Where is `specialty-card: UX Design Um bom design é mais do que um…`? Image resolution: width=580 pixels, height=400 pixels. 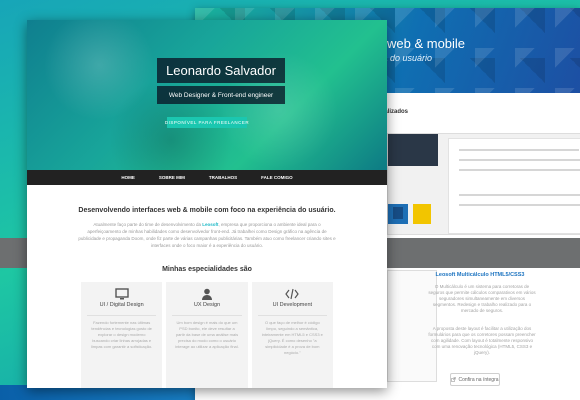 specialty-card: UX Design Um bom design é mais do que um… is located at coordinates (207, 335).